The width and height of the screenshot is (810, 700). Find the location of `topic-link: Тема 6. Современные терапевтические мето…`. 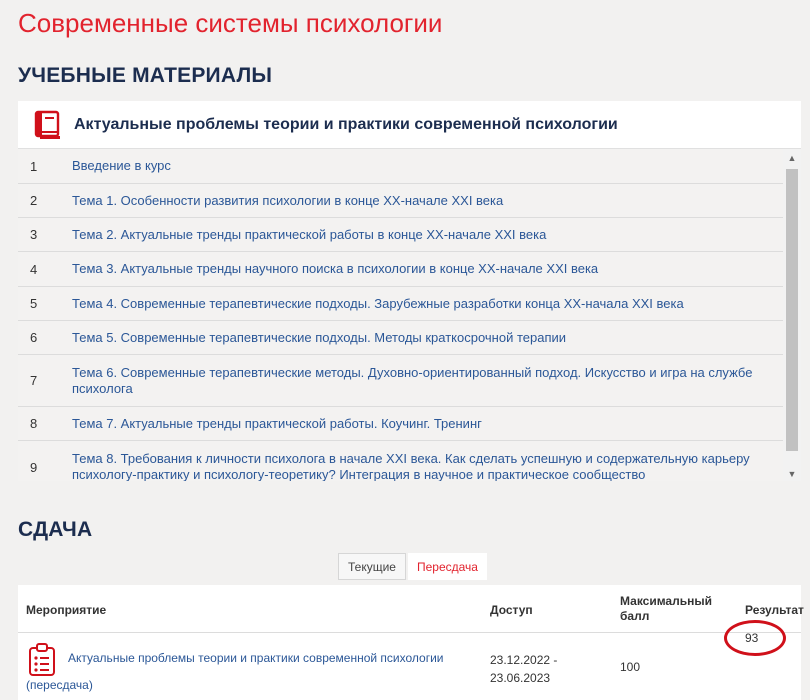

topic-link: Тема 6. Современные терапевтические мето… is located at coordinates (427, 381).